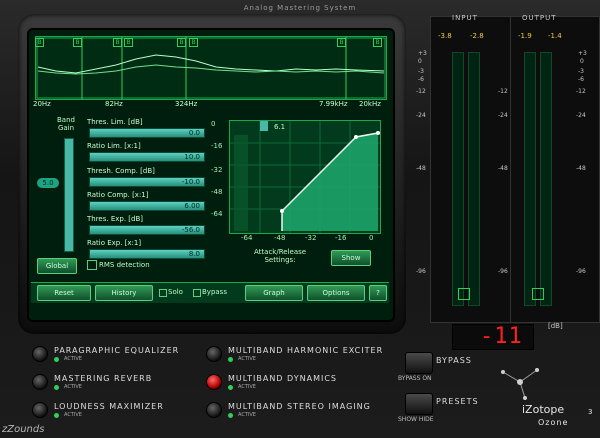 The image size is (600, 438). I want to click on param-value-field: 6.00, so click(147, 206).